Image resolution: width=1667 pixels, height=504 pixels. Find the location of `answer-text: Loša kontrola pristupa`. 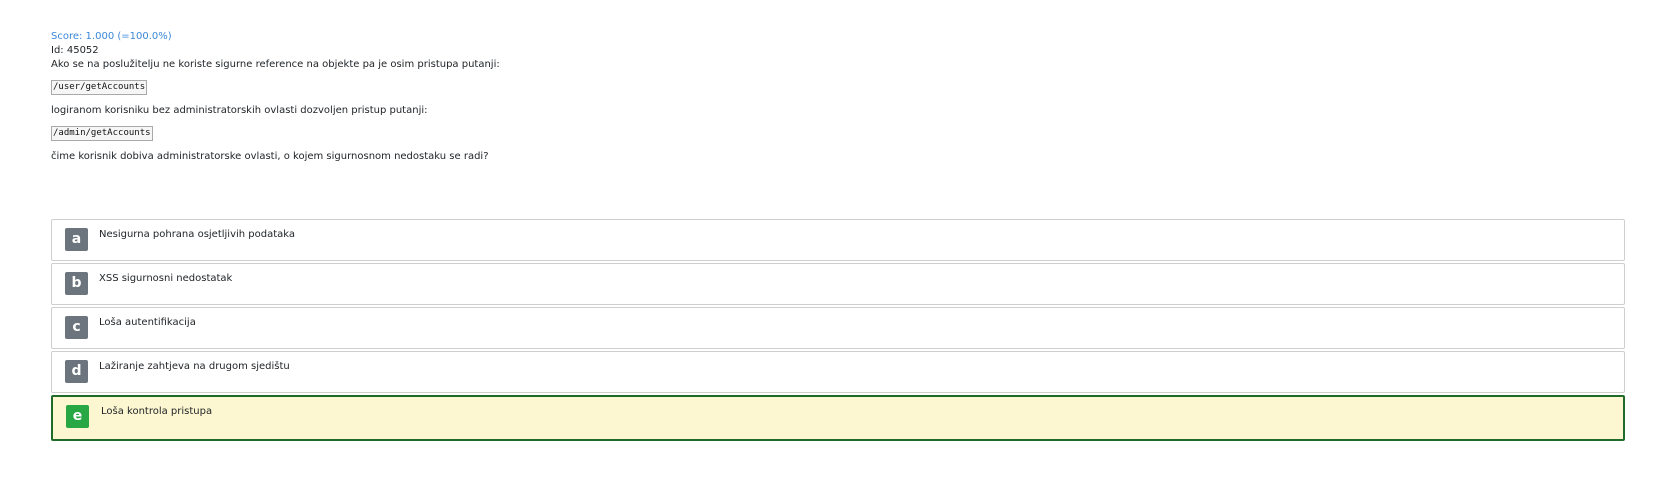

answer-text: Loša kontrola pristupa is located at coordinates (157, 411).